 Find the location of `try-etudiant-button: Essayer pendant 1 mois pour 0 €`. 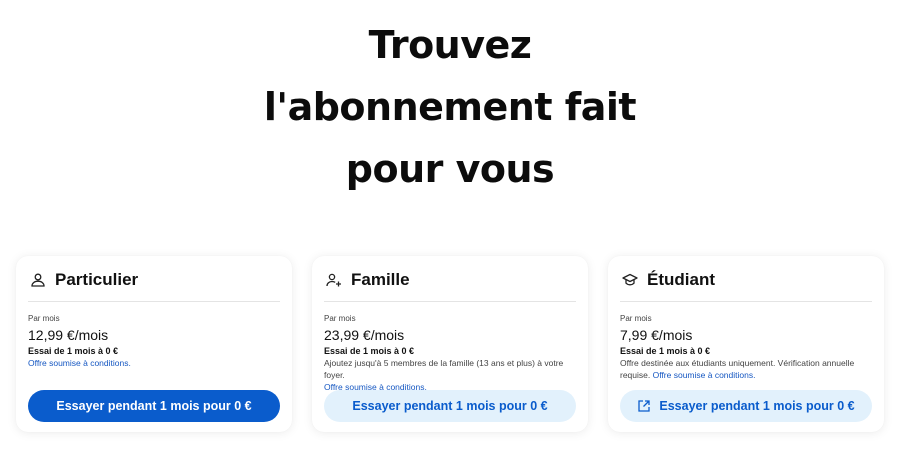

try-etudiant-button: Essayer pendant 1 mois pour 0 € is located at coordinates (746, 406).